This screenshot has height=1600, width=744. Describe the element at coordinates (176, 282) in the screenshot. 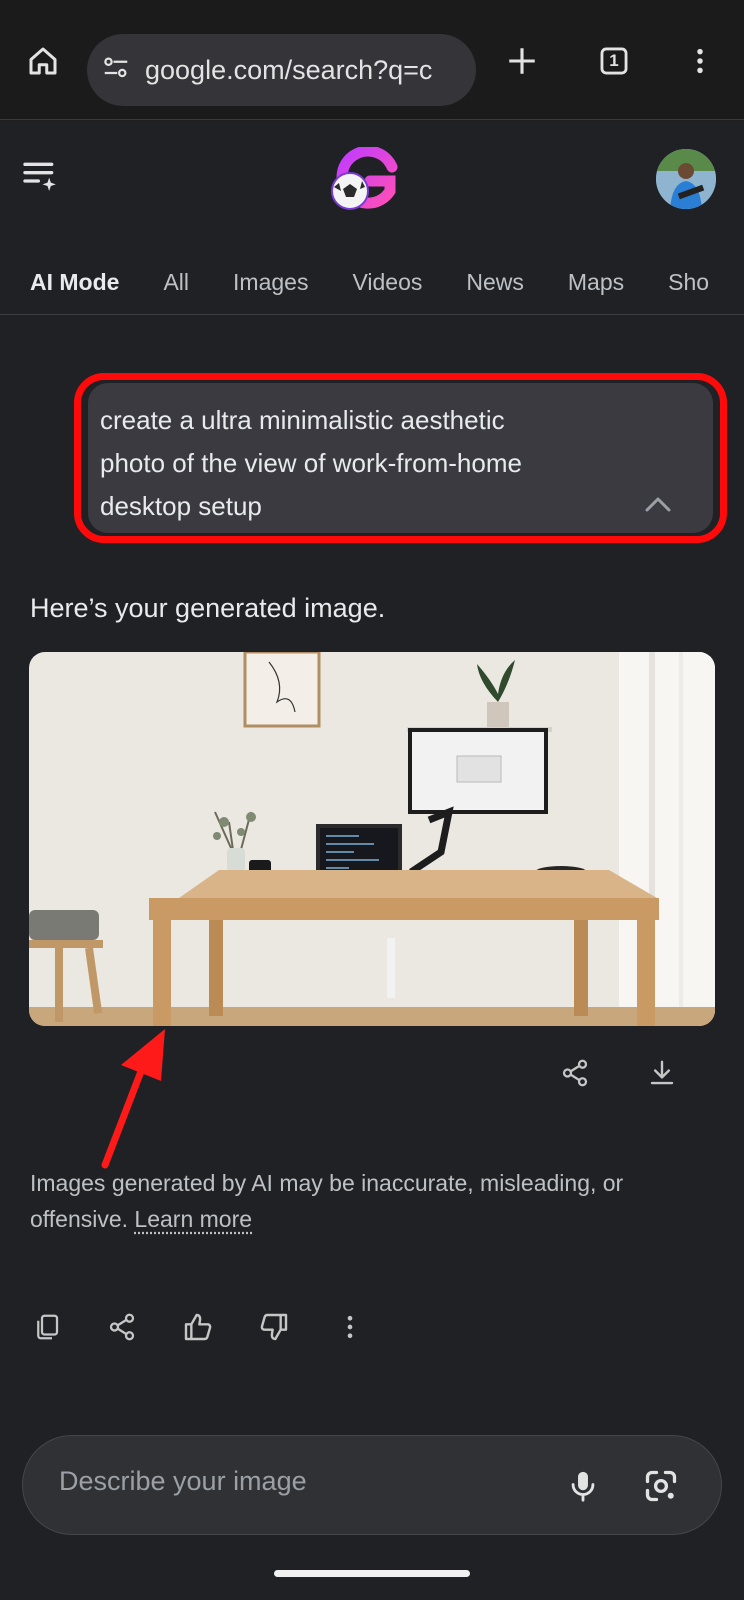

I see `tab-all: All` at that location.